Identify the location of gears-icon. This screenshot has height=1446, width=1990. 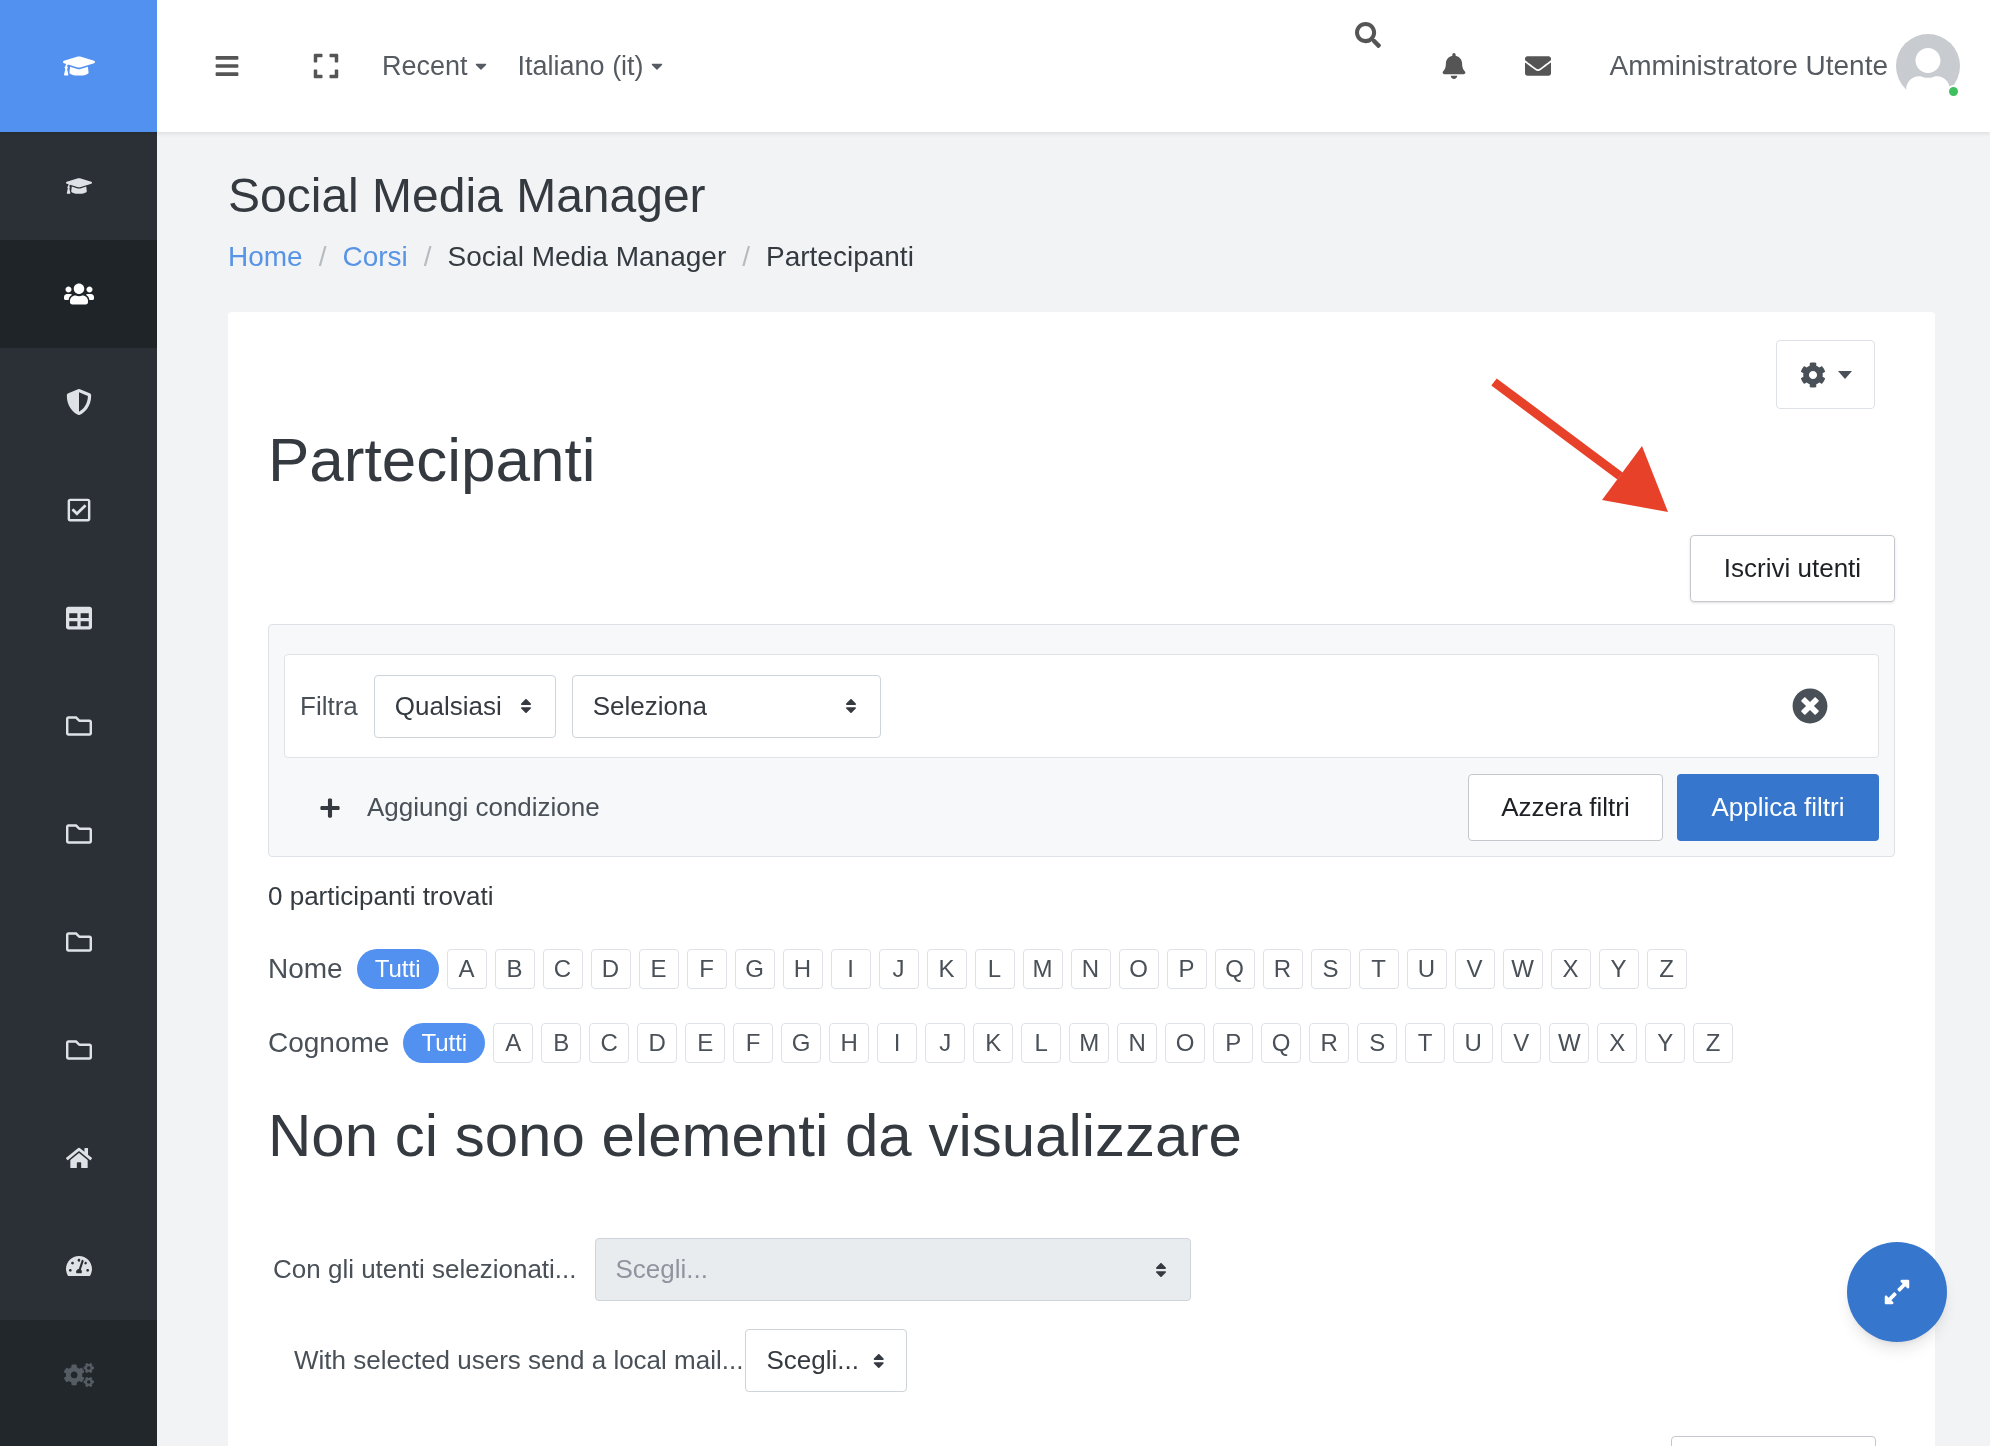
(78, 1375).